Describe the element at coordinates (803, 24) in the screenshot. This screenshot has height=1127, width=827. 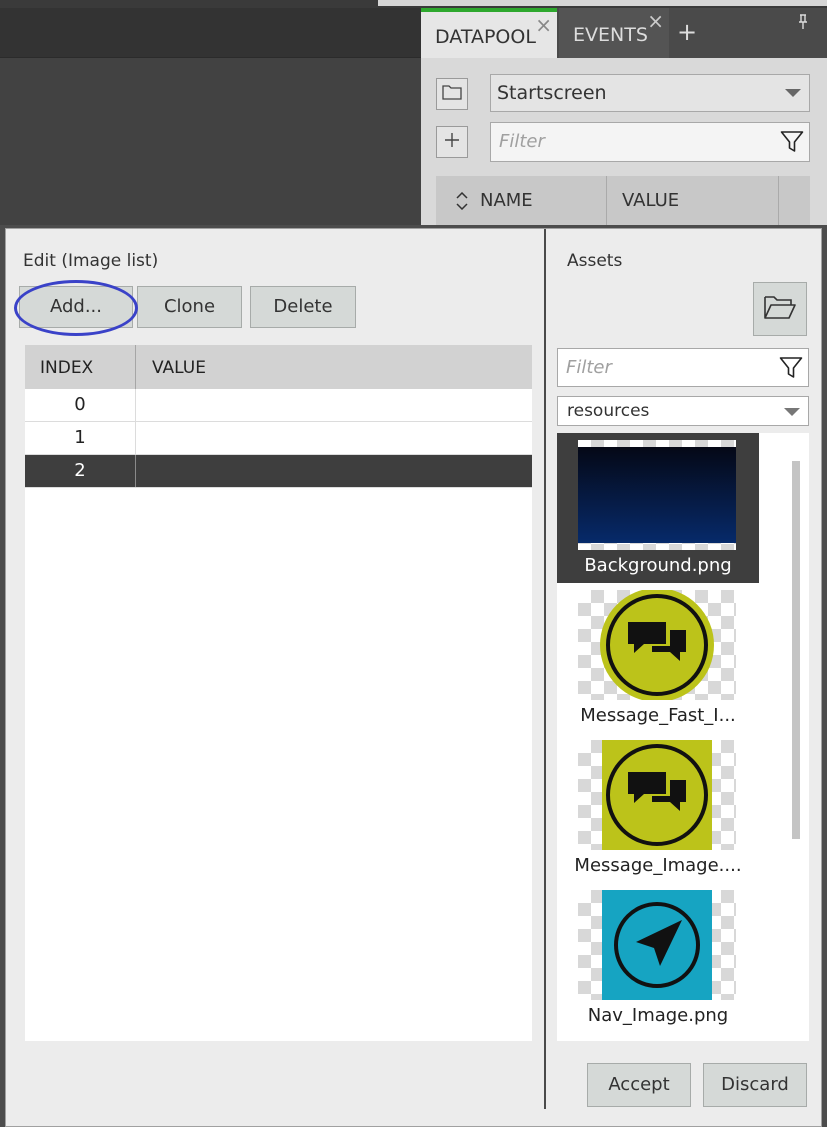
I see `pin-icon` at that location.